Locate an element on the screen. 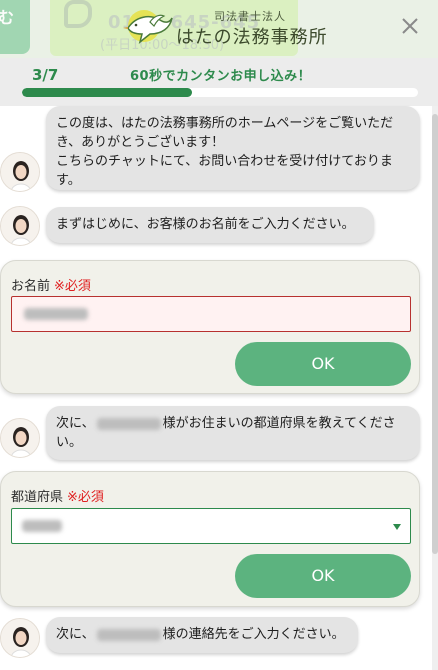 The width and height of the screenshot is (438, 670). progress-bar is located at coordinates (220, 92).